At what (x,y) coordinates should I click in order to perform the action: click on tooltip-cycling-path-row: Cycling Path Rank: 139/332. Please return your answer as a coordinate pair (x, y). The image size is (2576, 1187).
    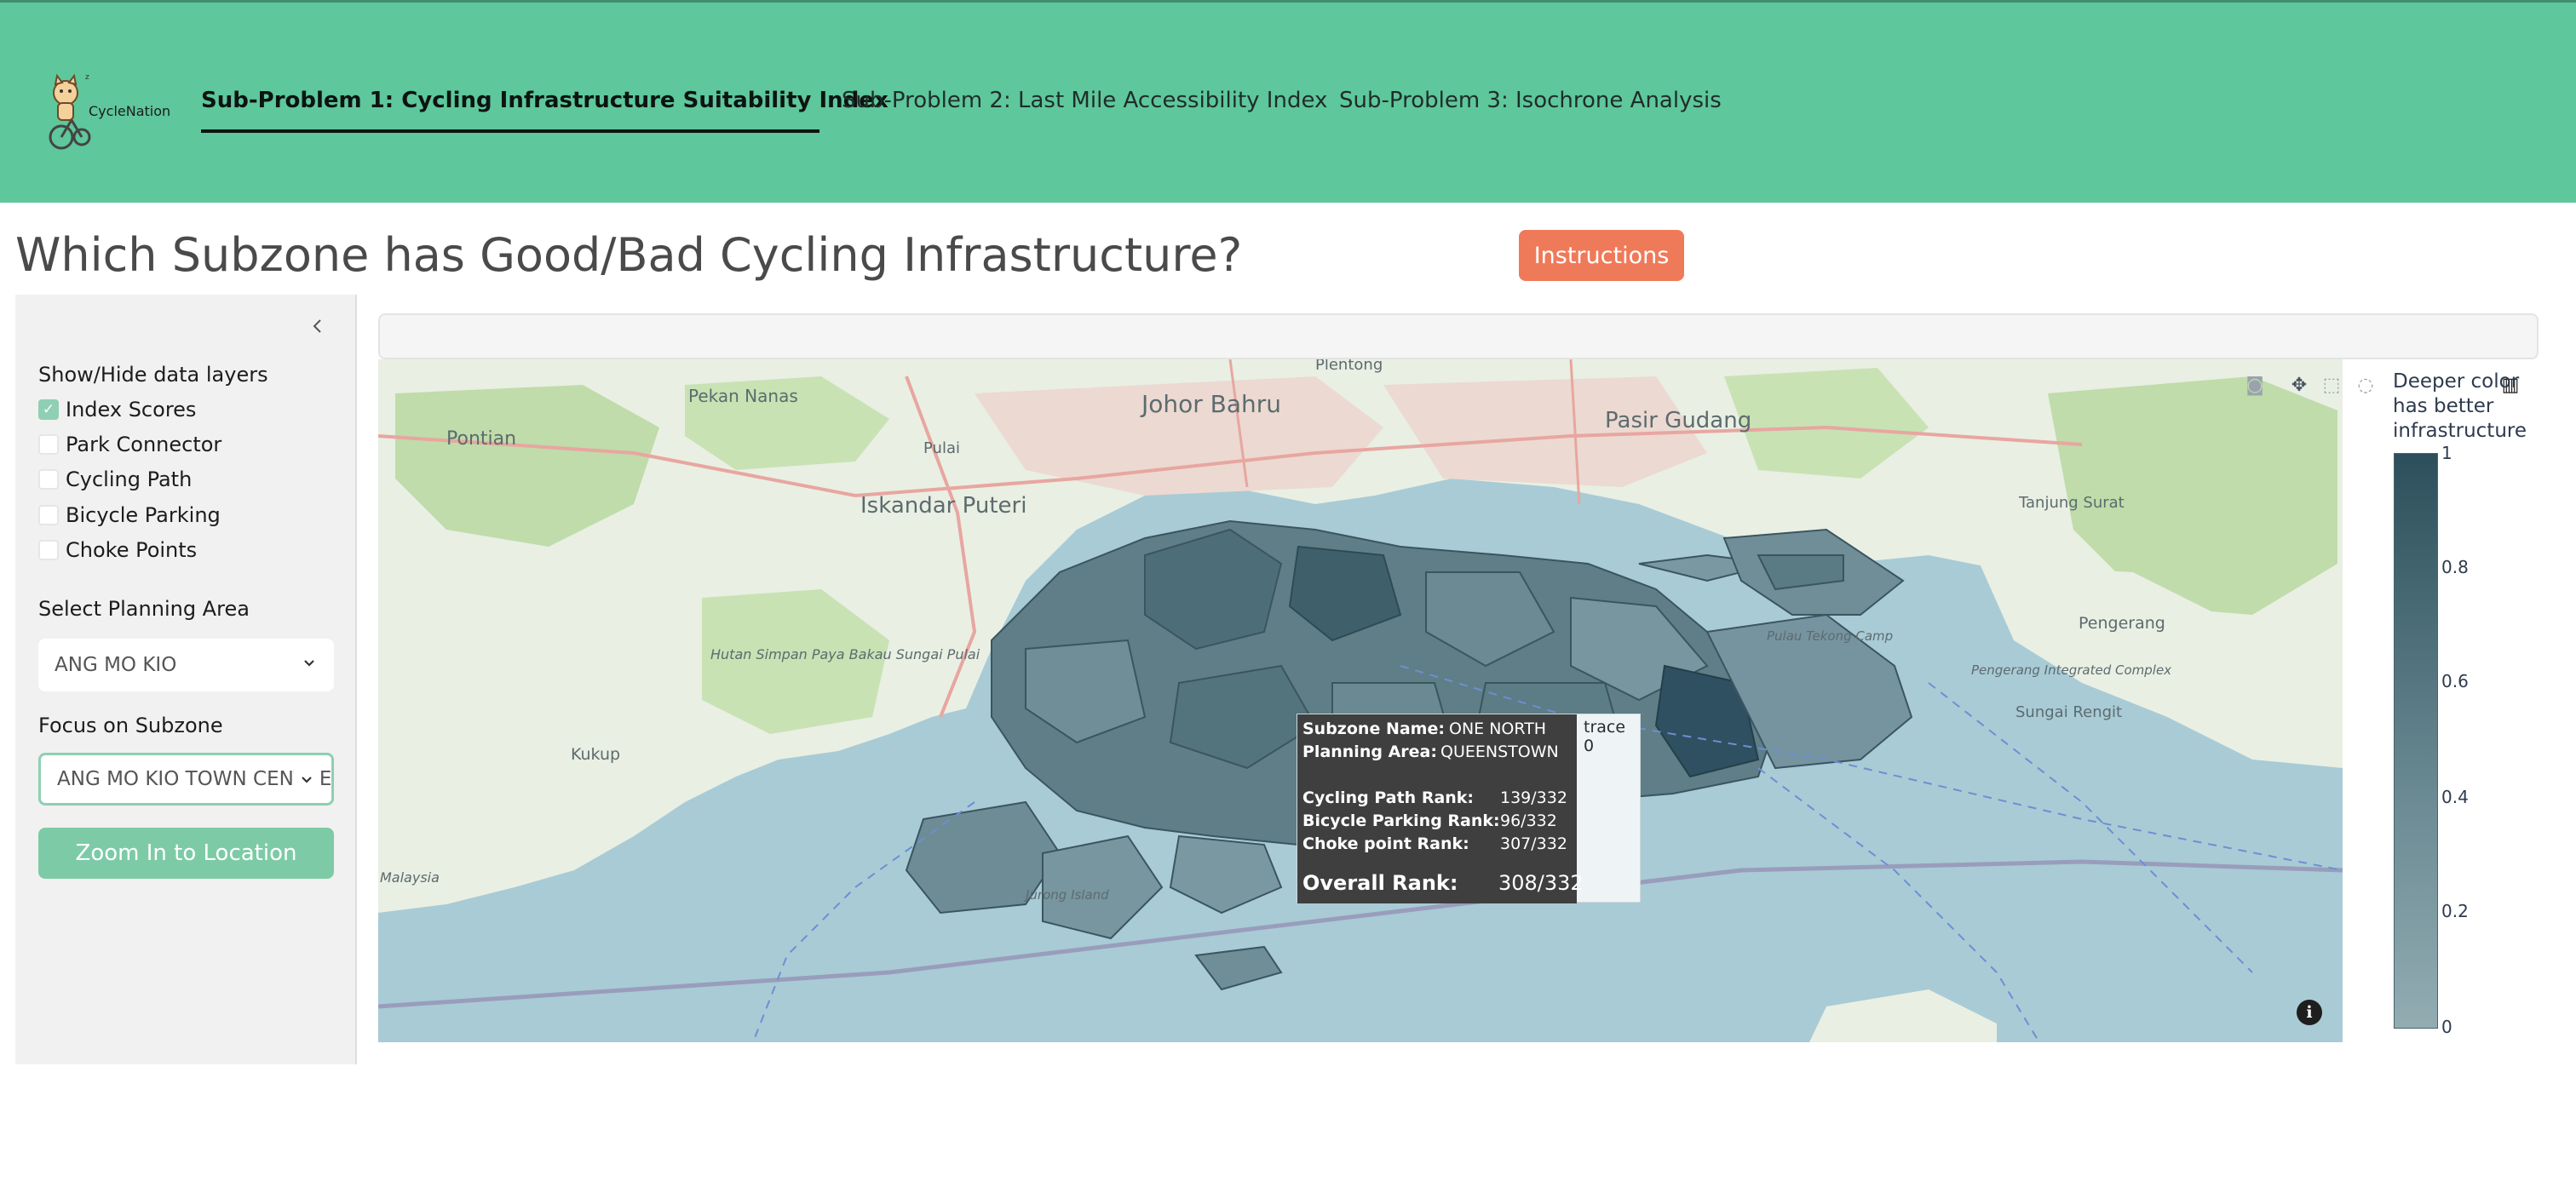
    Looking at the image, I should click on (1435, 797).